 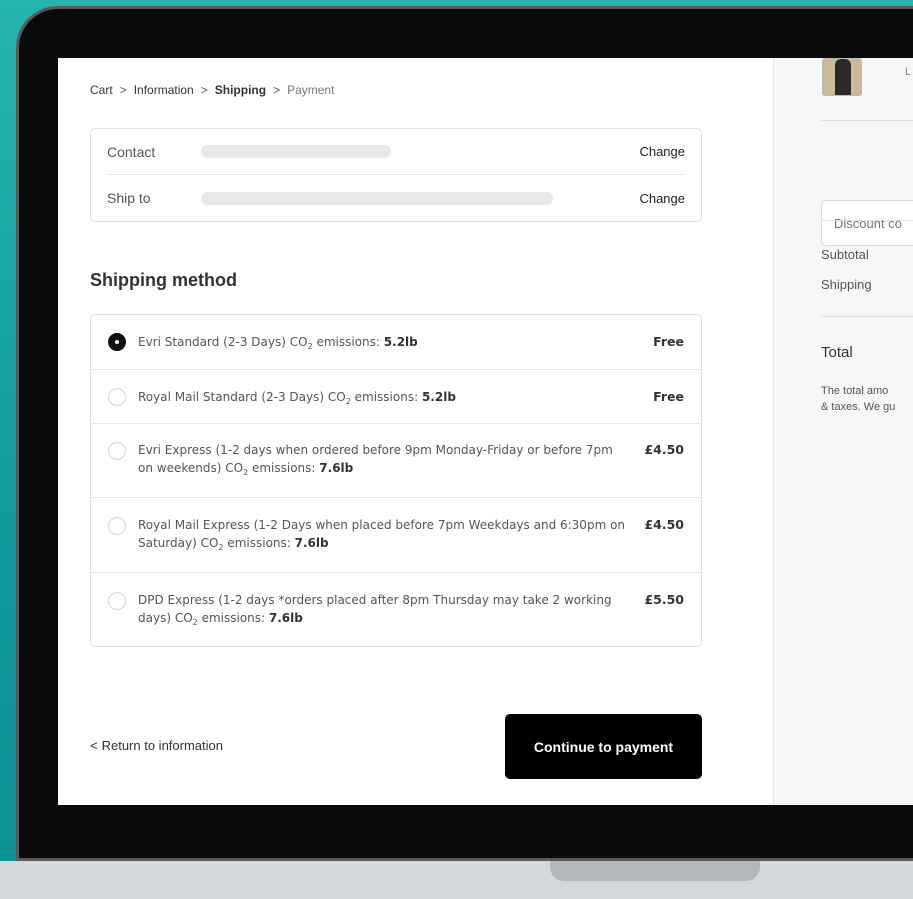 What do you see at coordinates (212, 342) in the screenshot?
I see `method-name: Evri Standard (2-3 Days)` at bounding box center [212, 342].